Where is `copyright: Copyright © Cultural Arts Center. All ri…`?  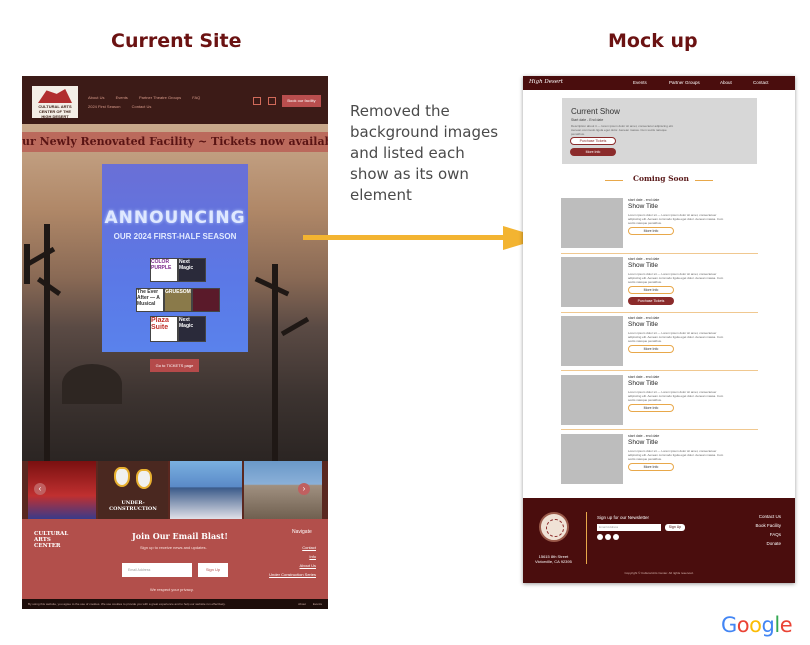 copyright: Copyright © Cultural Arts Center. All ri… is located at coordinates (659, 573).